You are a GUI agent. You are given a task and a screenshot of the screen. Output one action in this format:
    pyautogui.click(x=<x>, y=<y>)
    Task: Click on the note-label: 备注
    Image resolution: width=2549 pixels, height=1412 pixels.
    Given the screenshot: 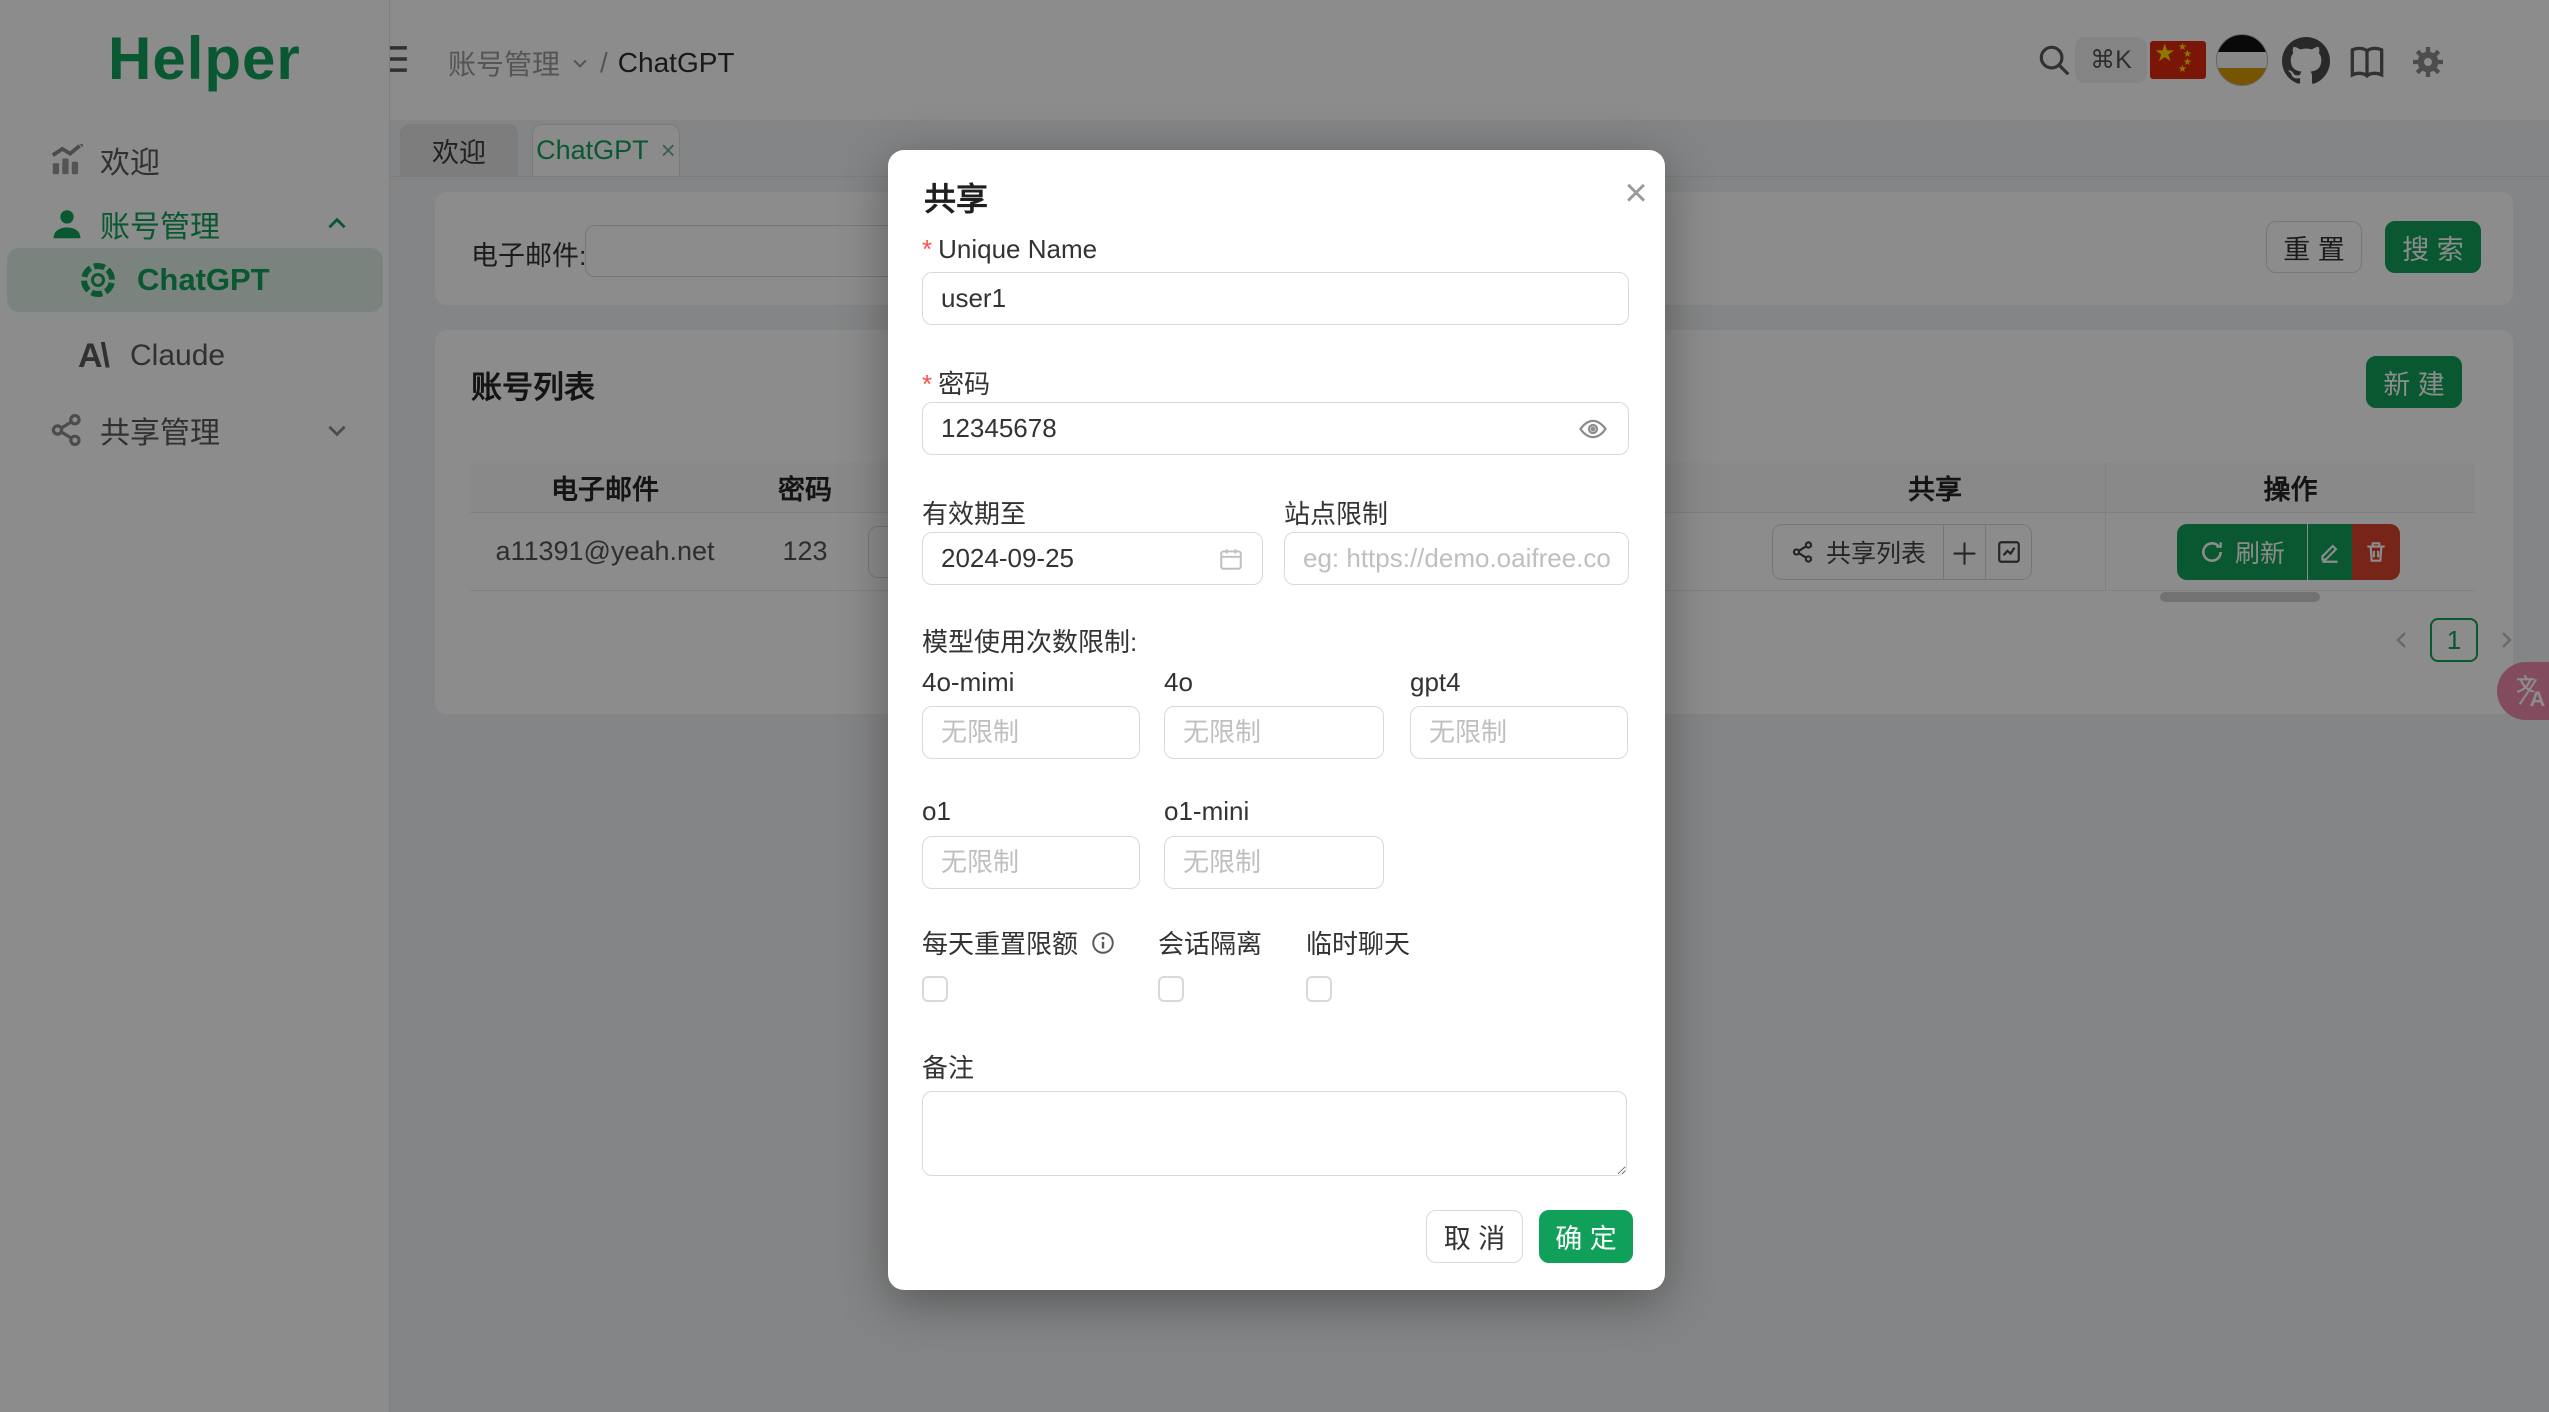 What is the action you would take?
    pyautogui.click(x=948, y=1068)
    